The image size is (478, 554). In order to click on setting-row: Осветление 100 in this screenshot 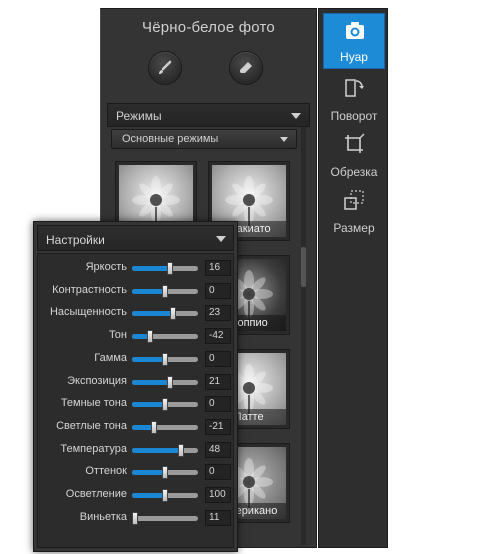, I will do `click(136, 495)`.